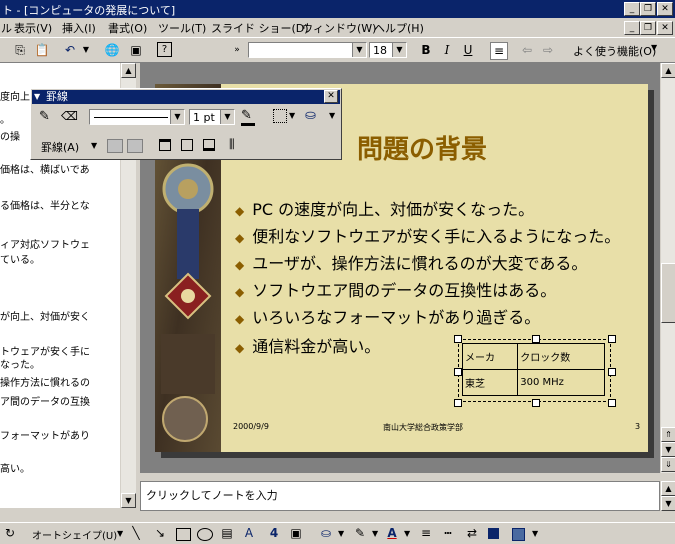 This screenshot has width=675, height=544. I want to click on align-bottom-icon, so click(209, 145).